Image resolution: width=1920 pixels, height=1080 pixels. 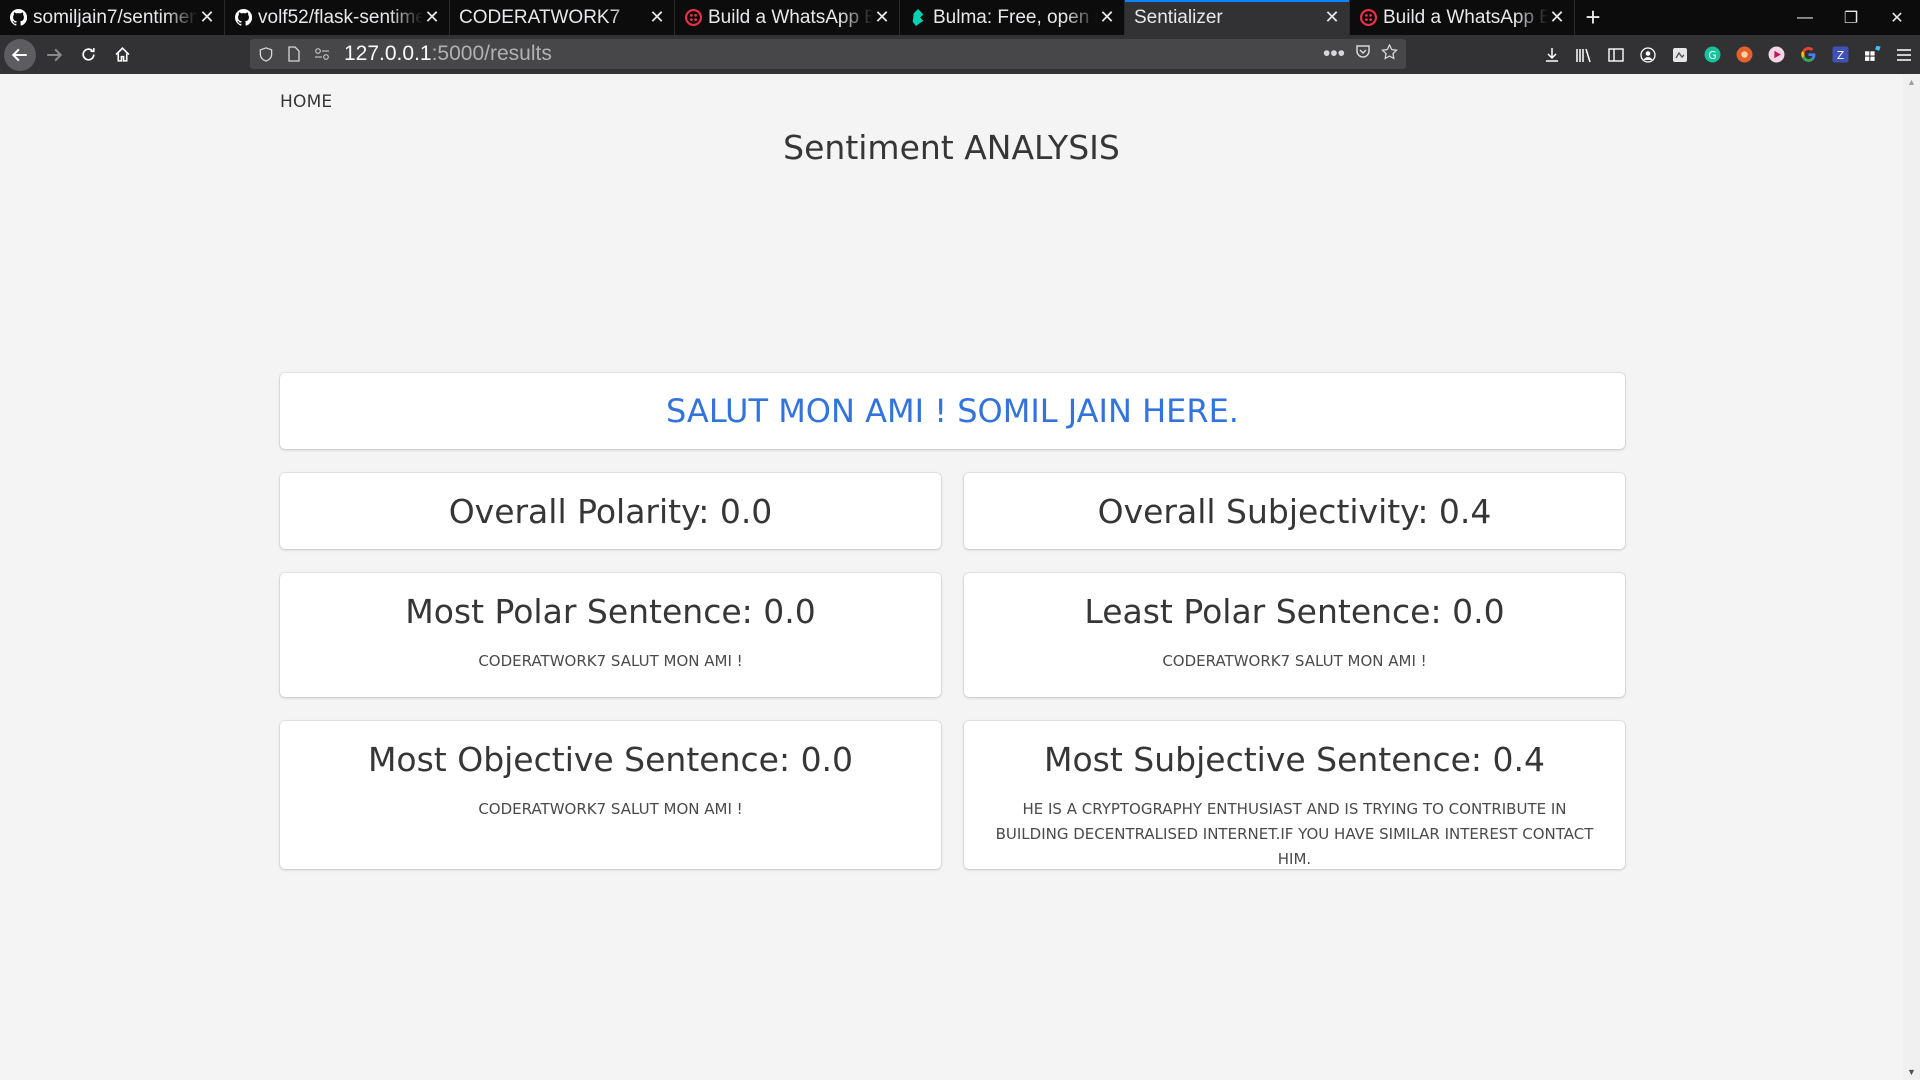 I want to click on grammarly-icon: G, so click(x=1712, y=54).